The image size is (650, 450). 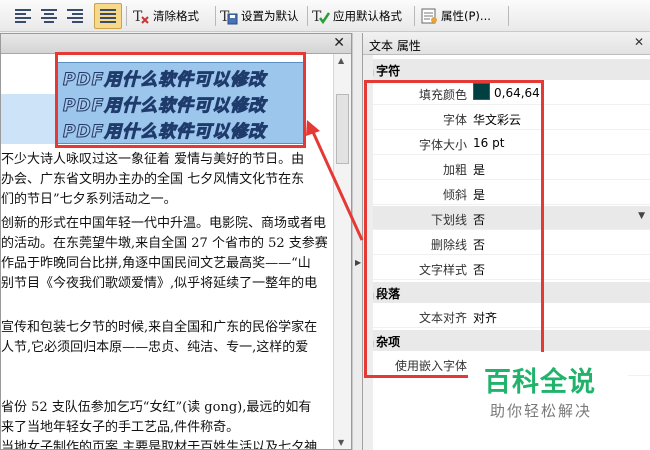 I want to click on watermark: 百科全说 助你轻松解决, so click(x=548, y=392).